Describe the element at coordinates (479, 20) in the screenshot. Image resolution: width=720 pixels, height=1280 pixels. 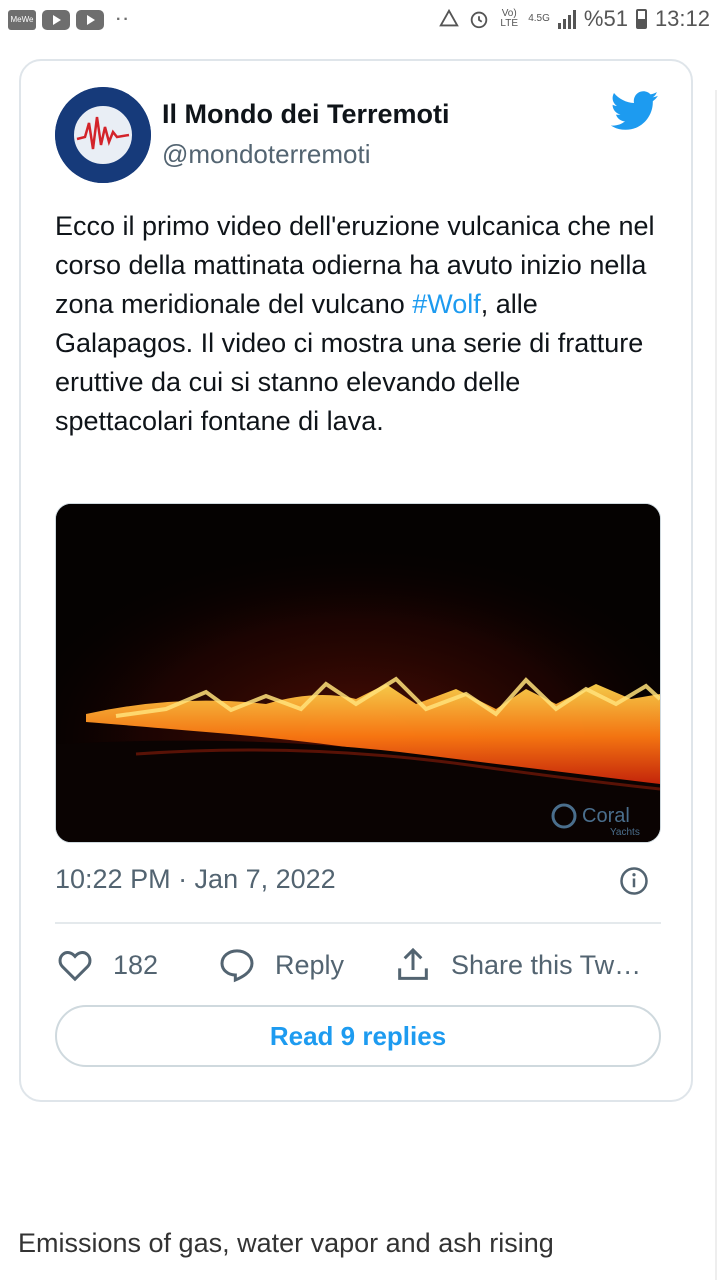
I see `alarm-icon` at that location.